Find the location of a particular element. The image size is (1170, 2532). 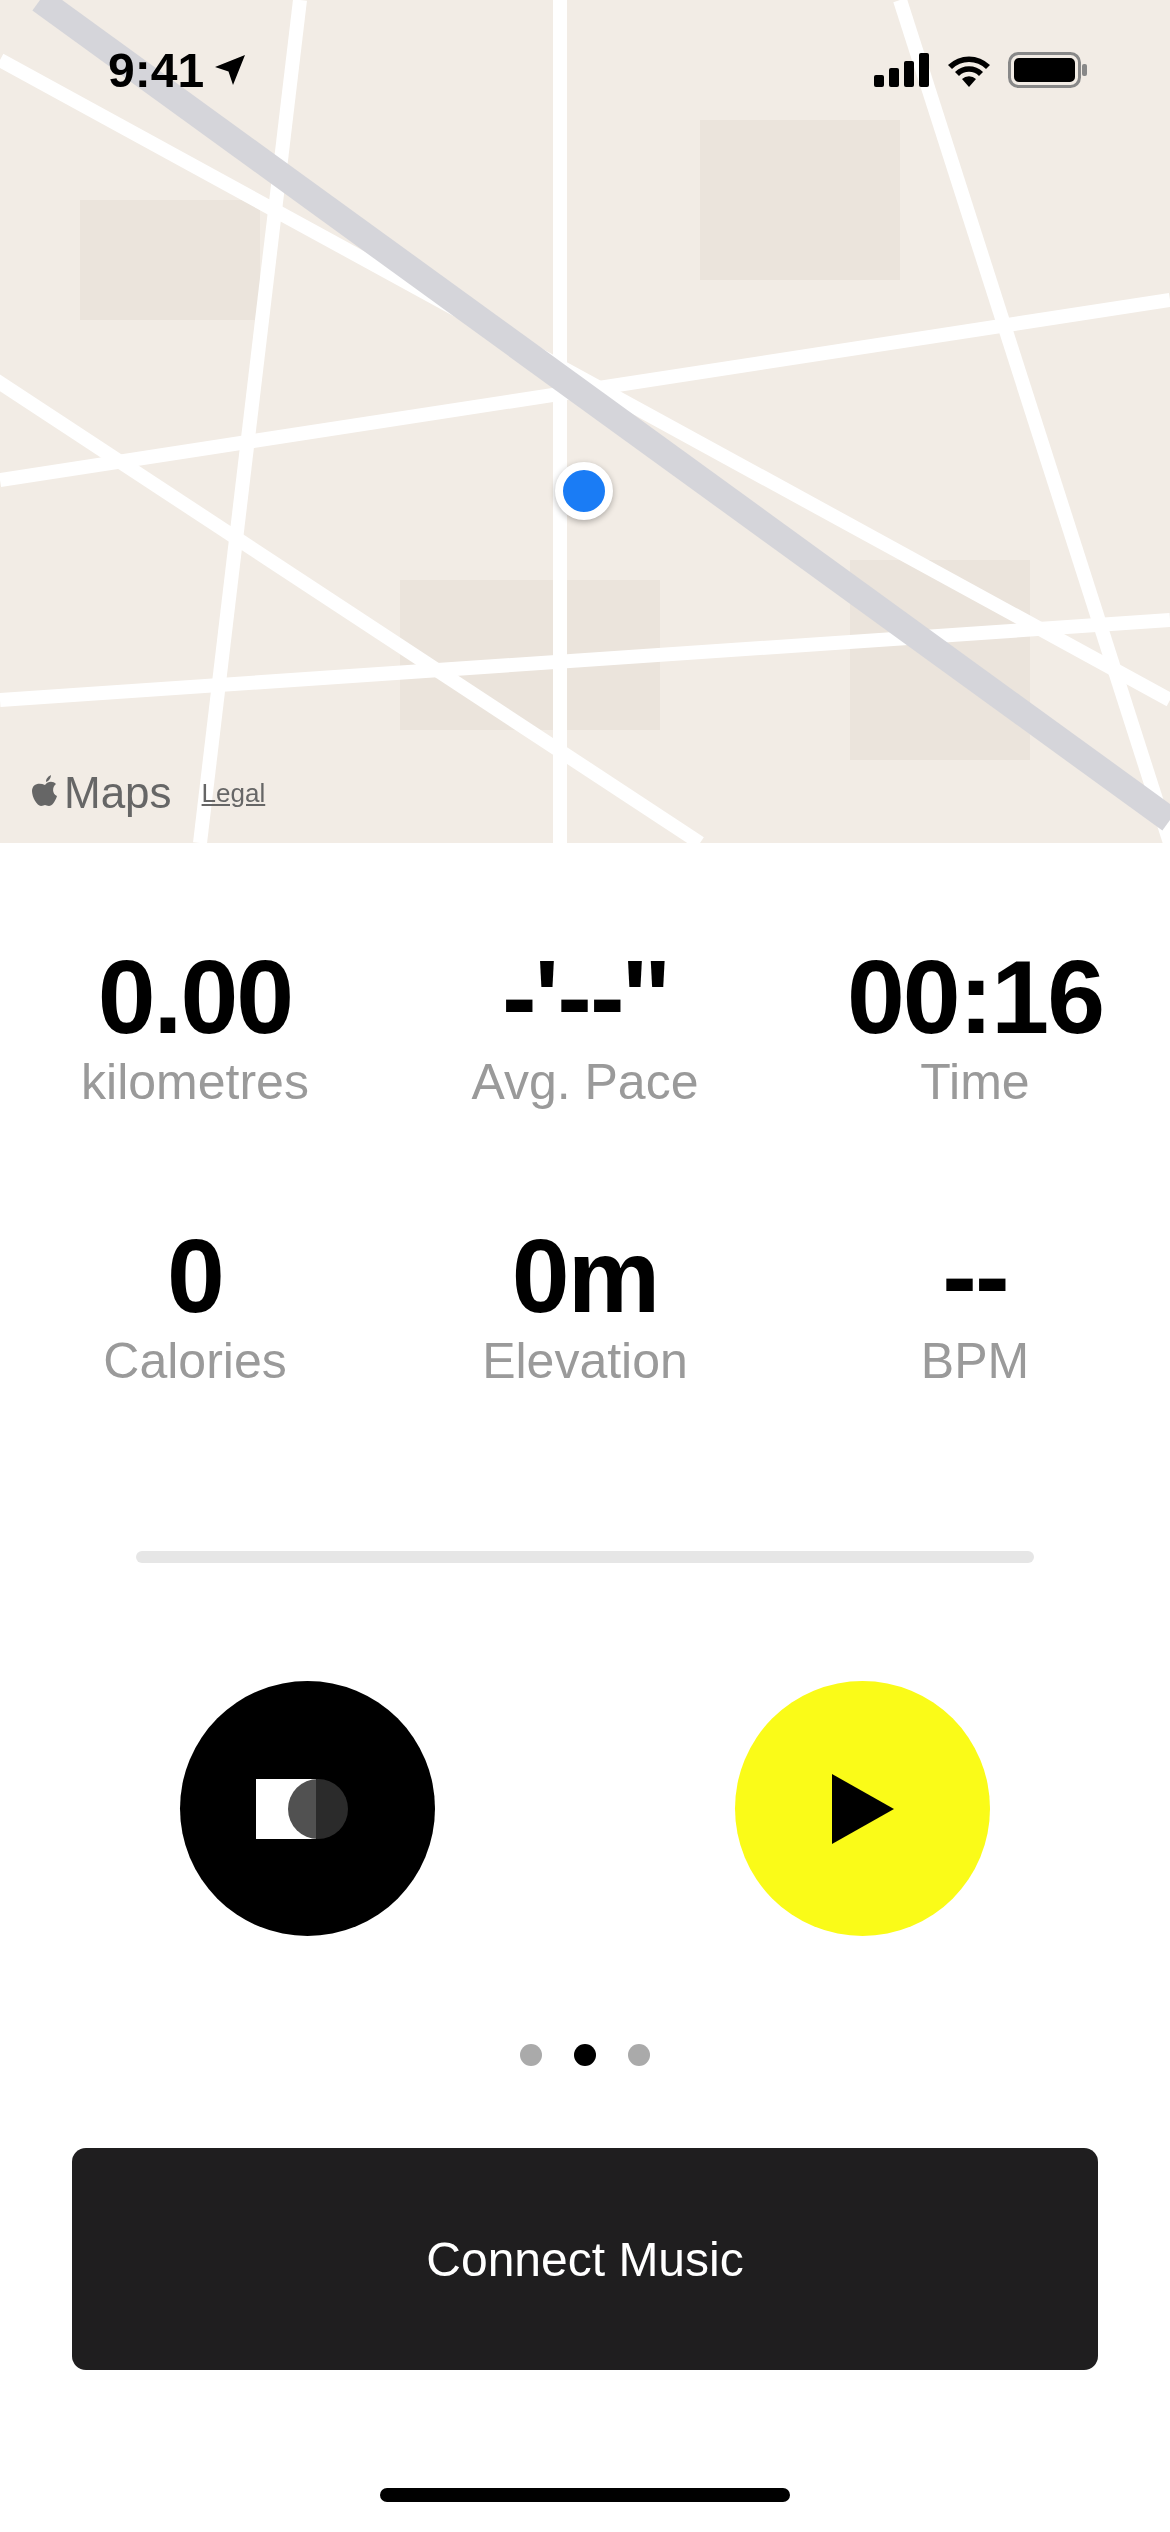

legal-link: Legal is located at coordinates (233, 793).